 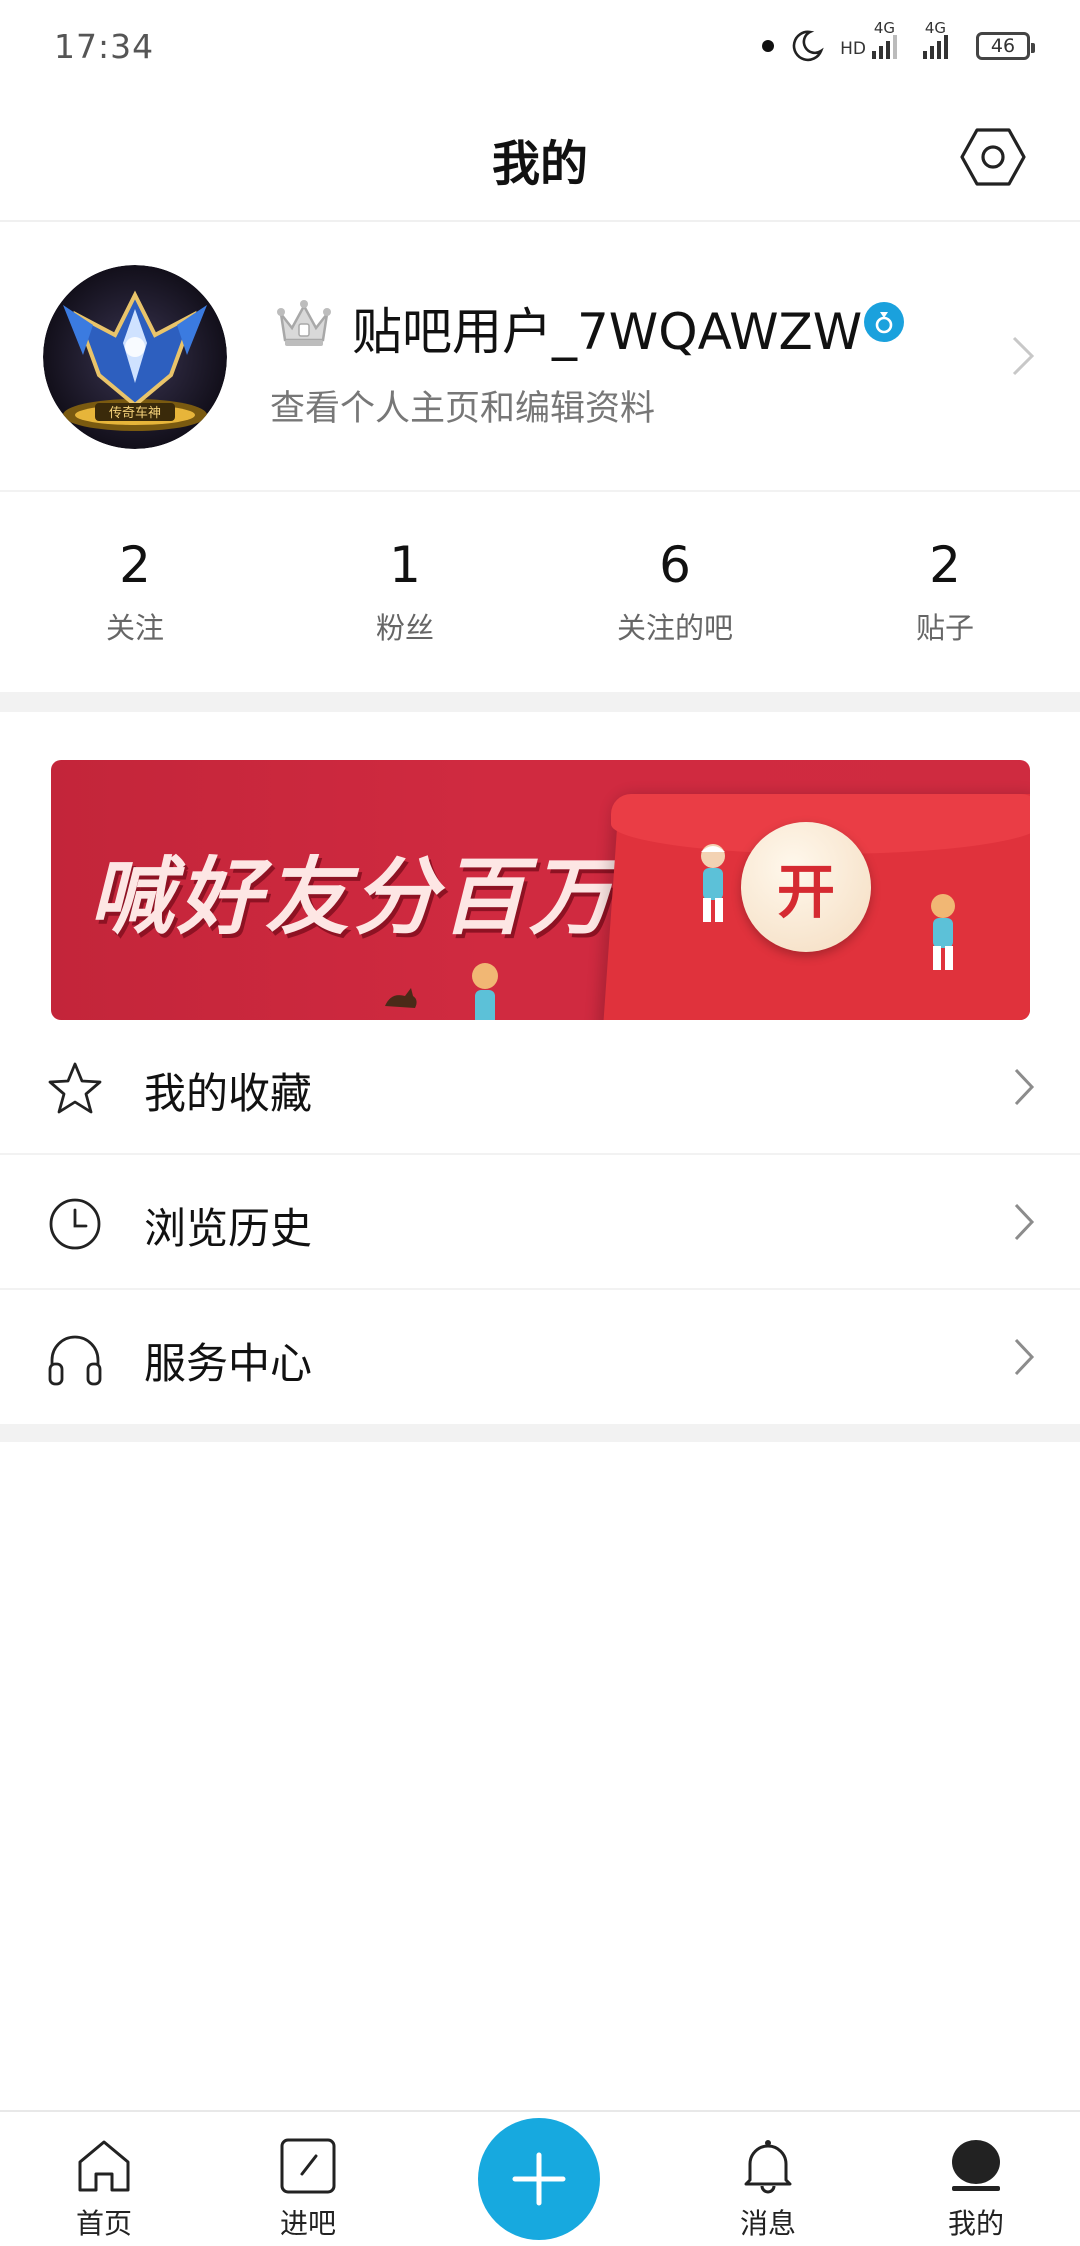 What do you see at coordinates (898, 41) in the screenshot?
I see `status-icons: HD 4G 4G 46` at bounding box center [898, 41].